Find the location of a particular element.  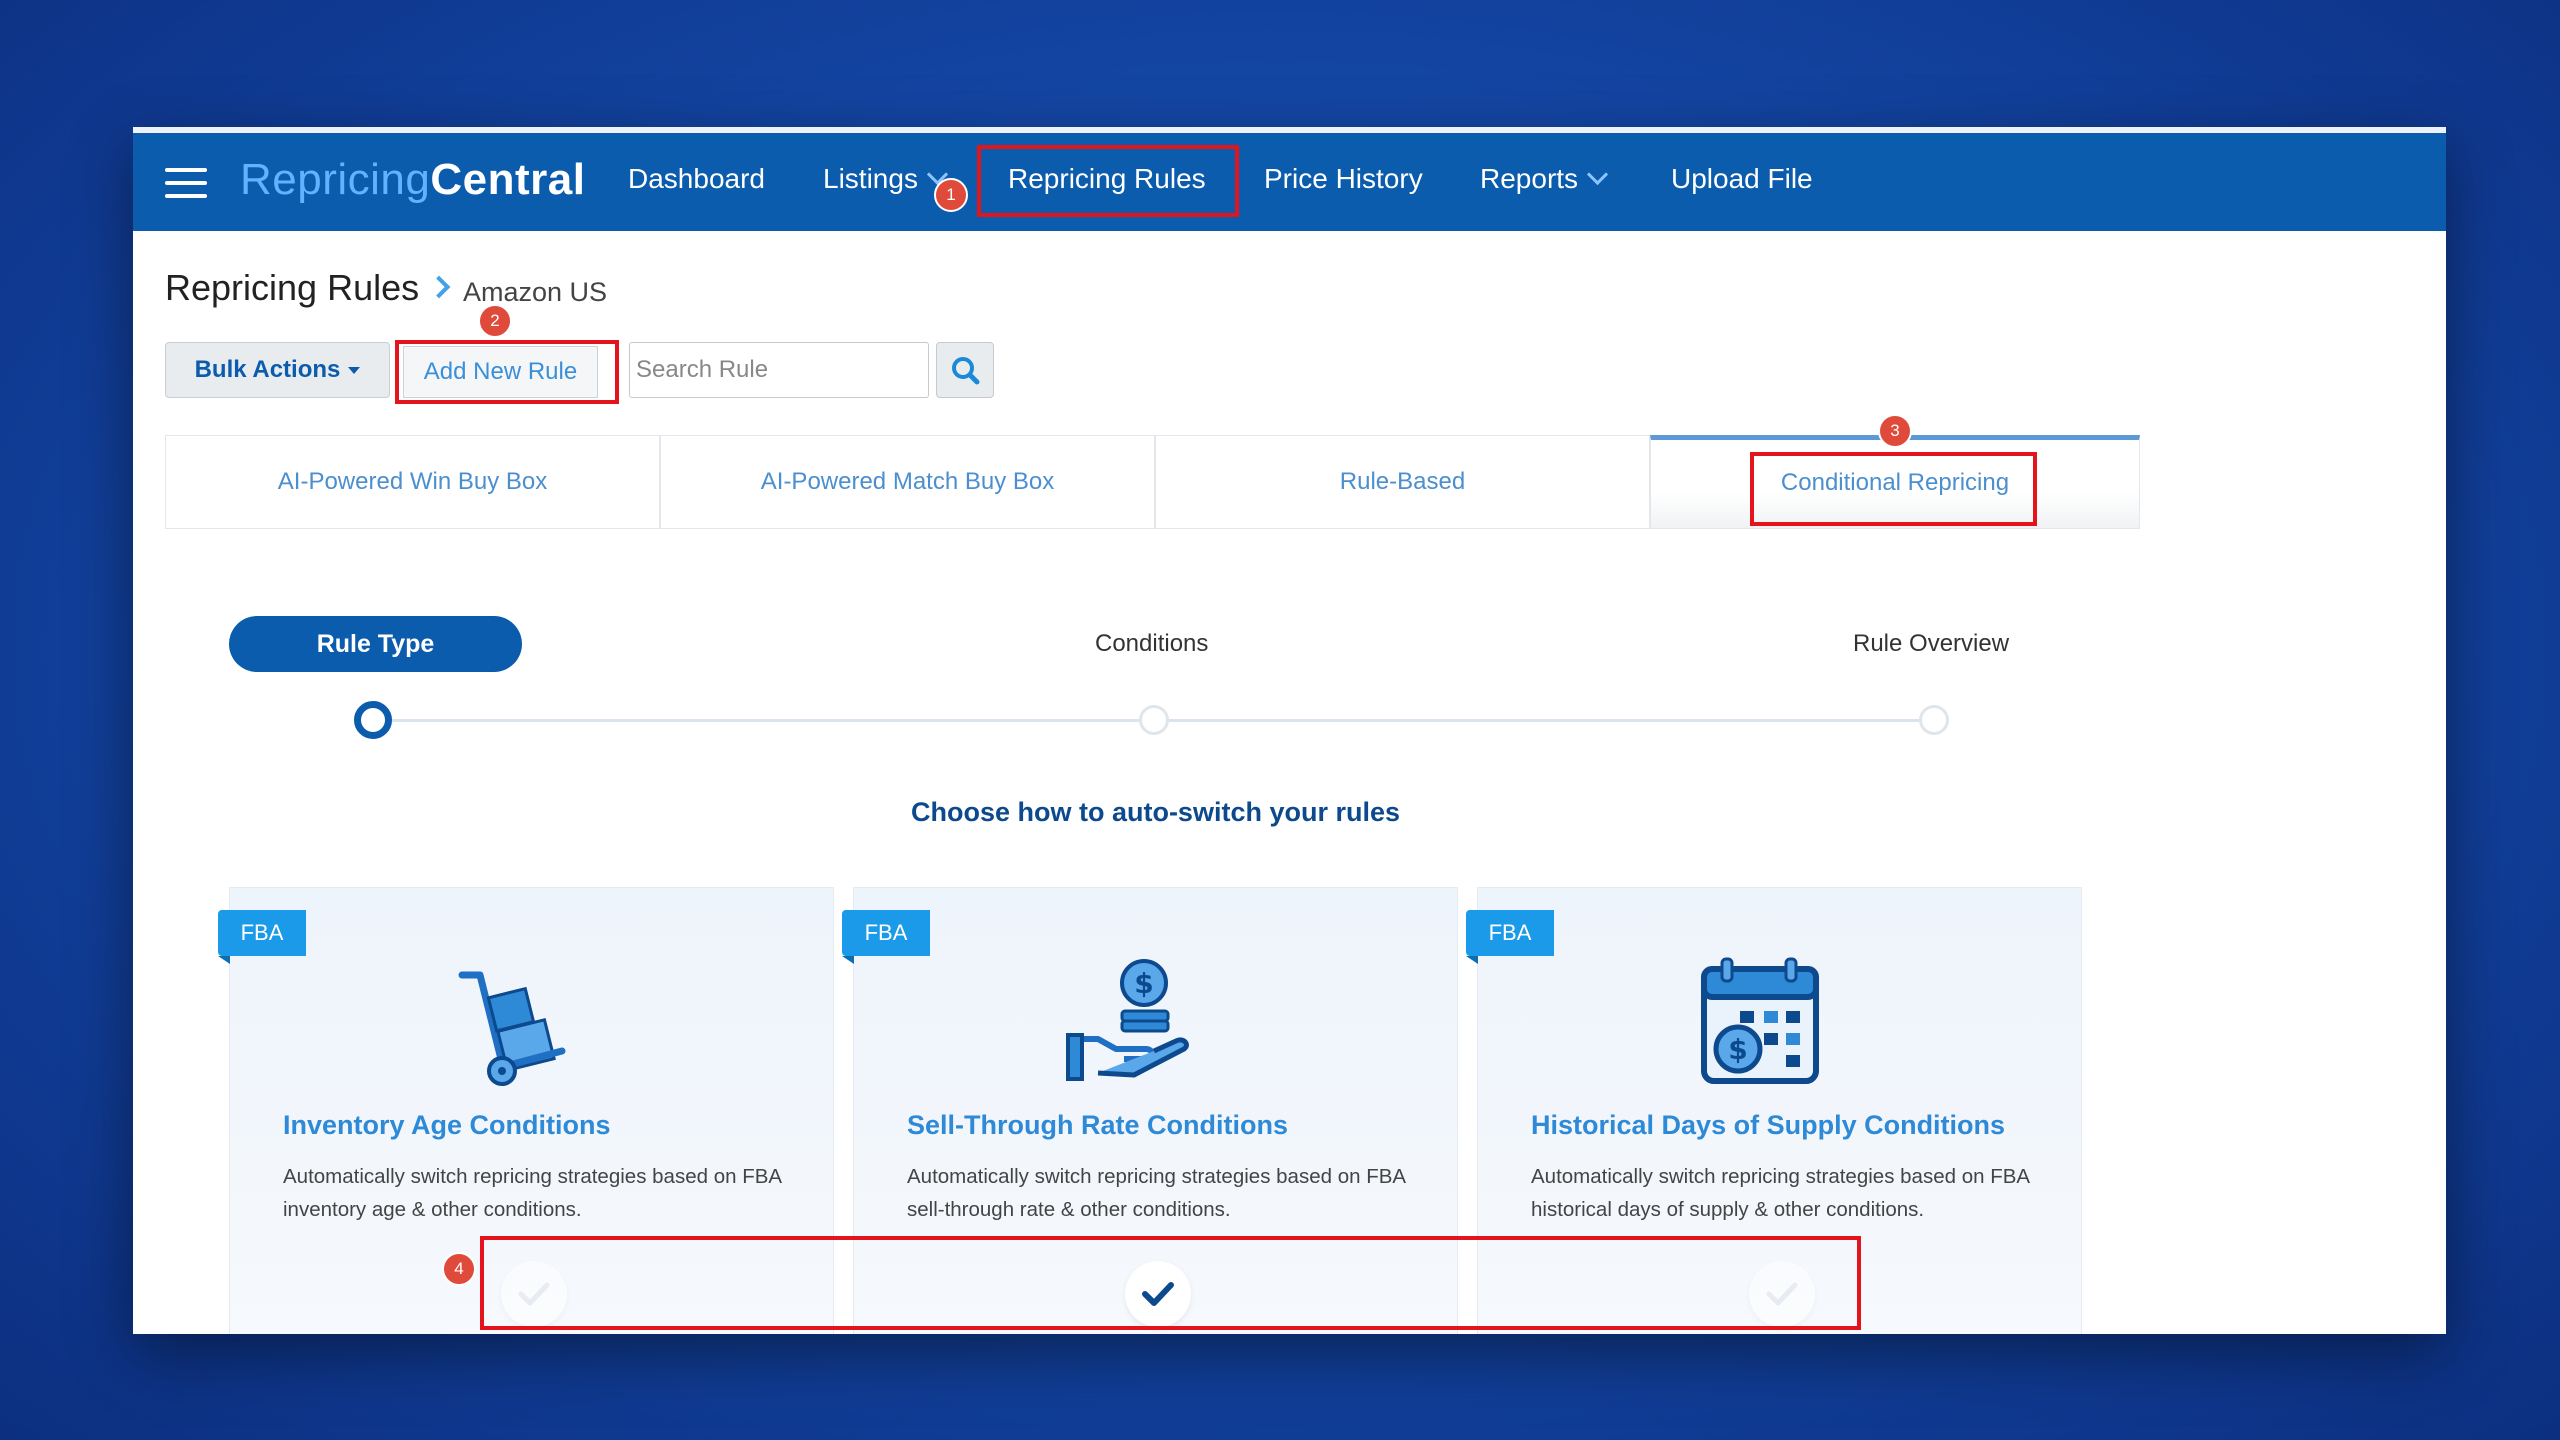

breadcrumb: Amazon US is located at coordinates (535, 292).